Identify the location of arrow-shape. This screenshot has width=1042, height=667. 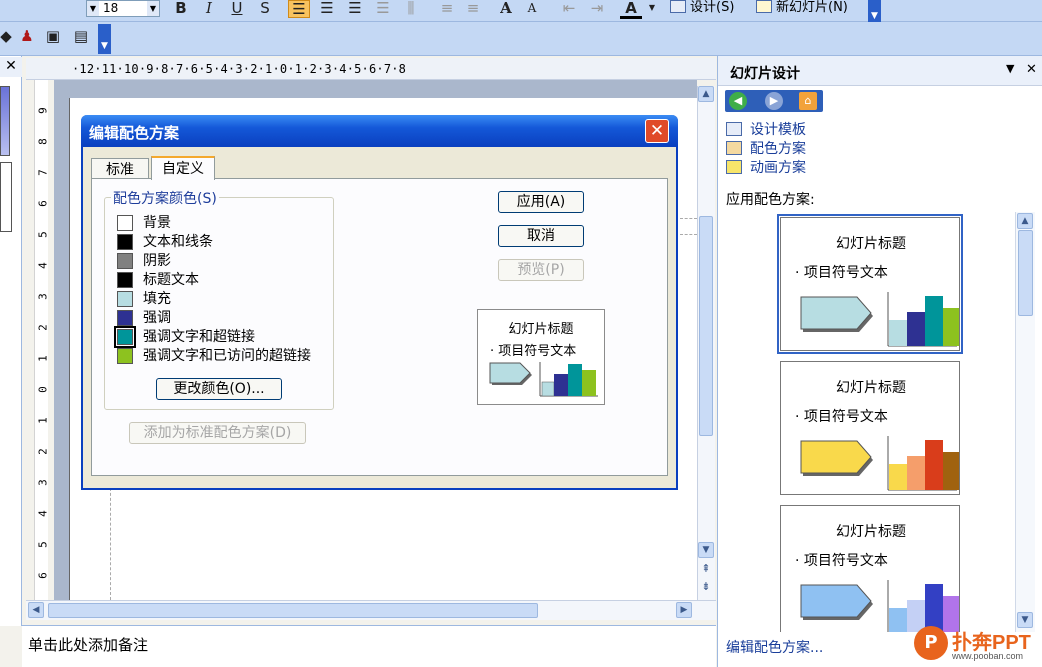
(836, 601).